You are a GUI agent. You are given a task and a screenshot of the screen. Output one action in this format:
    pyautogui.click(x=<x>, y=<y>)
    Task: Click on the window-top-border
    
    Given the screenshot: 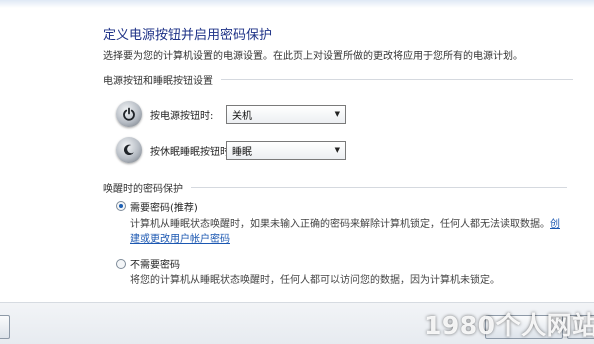 What is the action you would take?
    pyautogui.click(x=297, y=4)
    